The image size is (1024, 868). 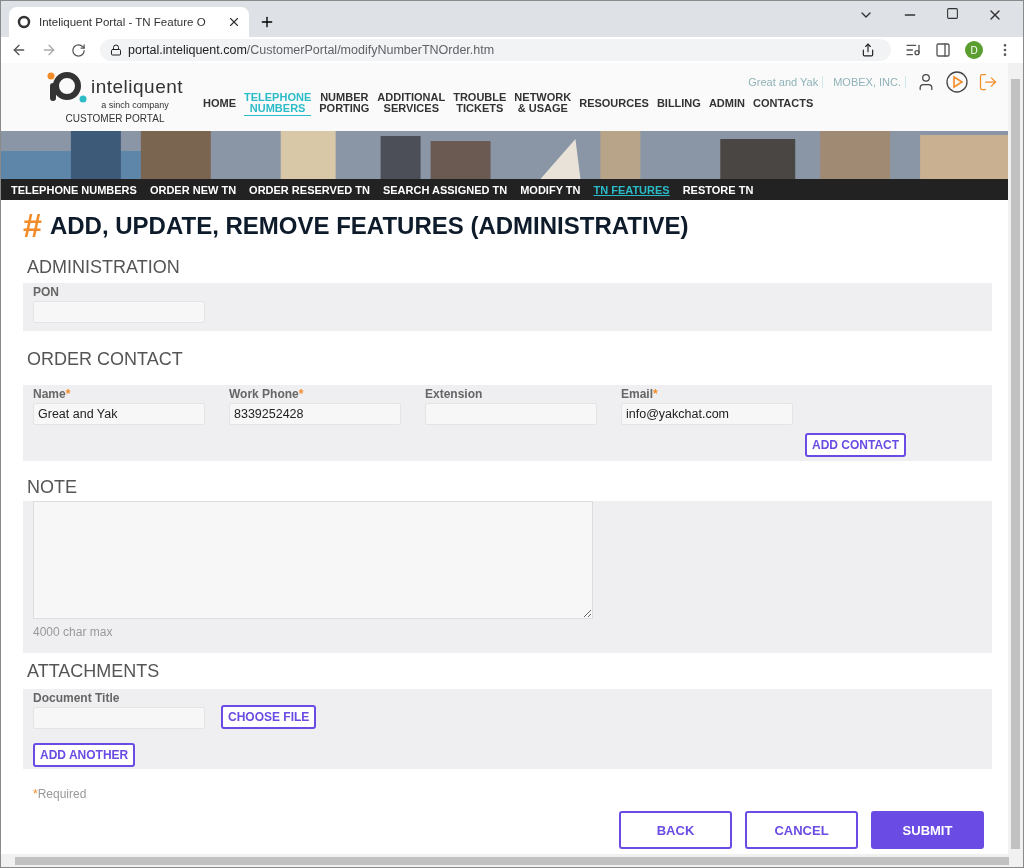 I want to click on action-button: SUBMIT, so click(x=927, y=830).